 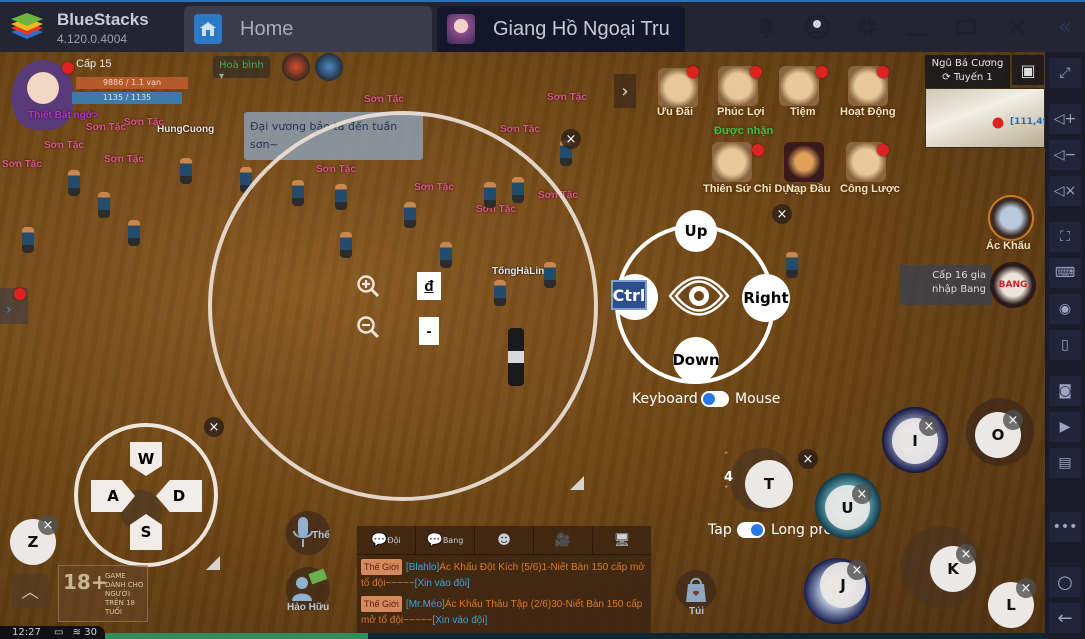 What do you see at coordinates (715, 399) in the screenshot?
I see `keyboard-mouse-toggle` at bounding box center [715, 399].